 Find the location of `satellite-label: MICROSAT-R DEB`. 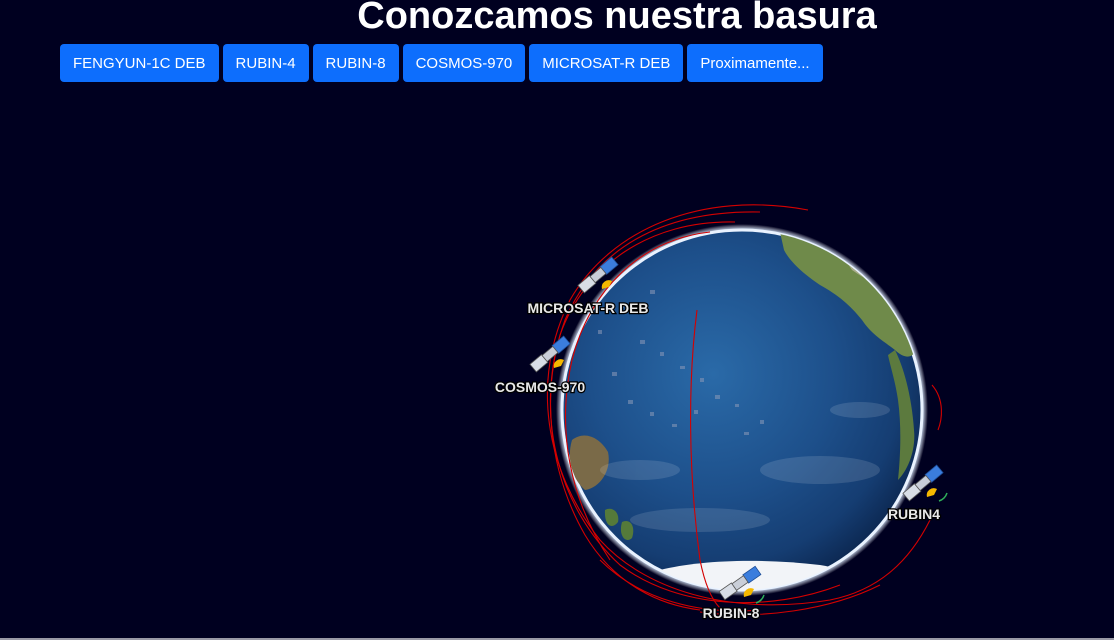

satellite-label: MICROSAT-R DEB is located at coordinates (587, 308).